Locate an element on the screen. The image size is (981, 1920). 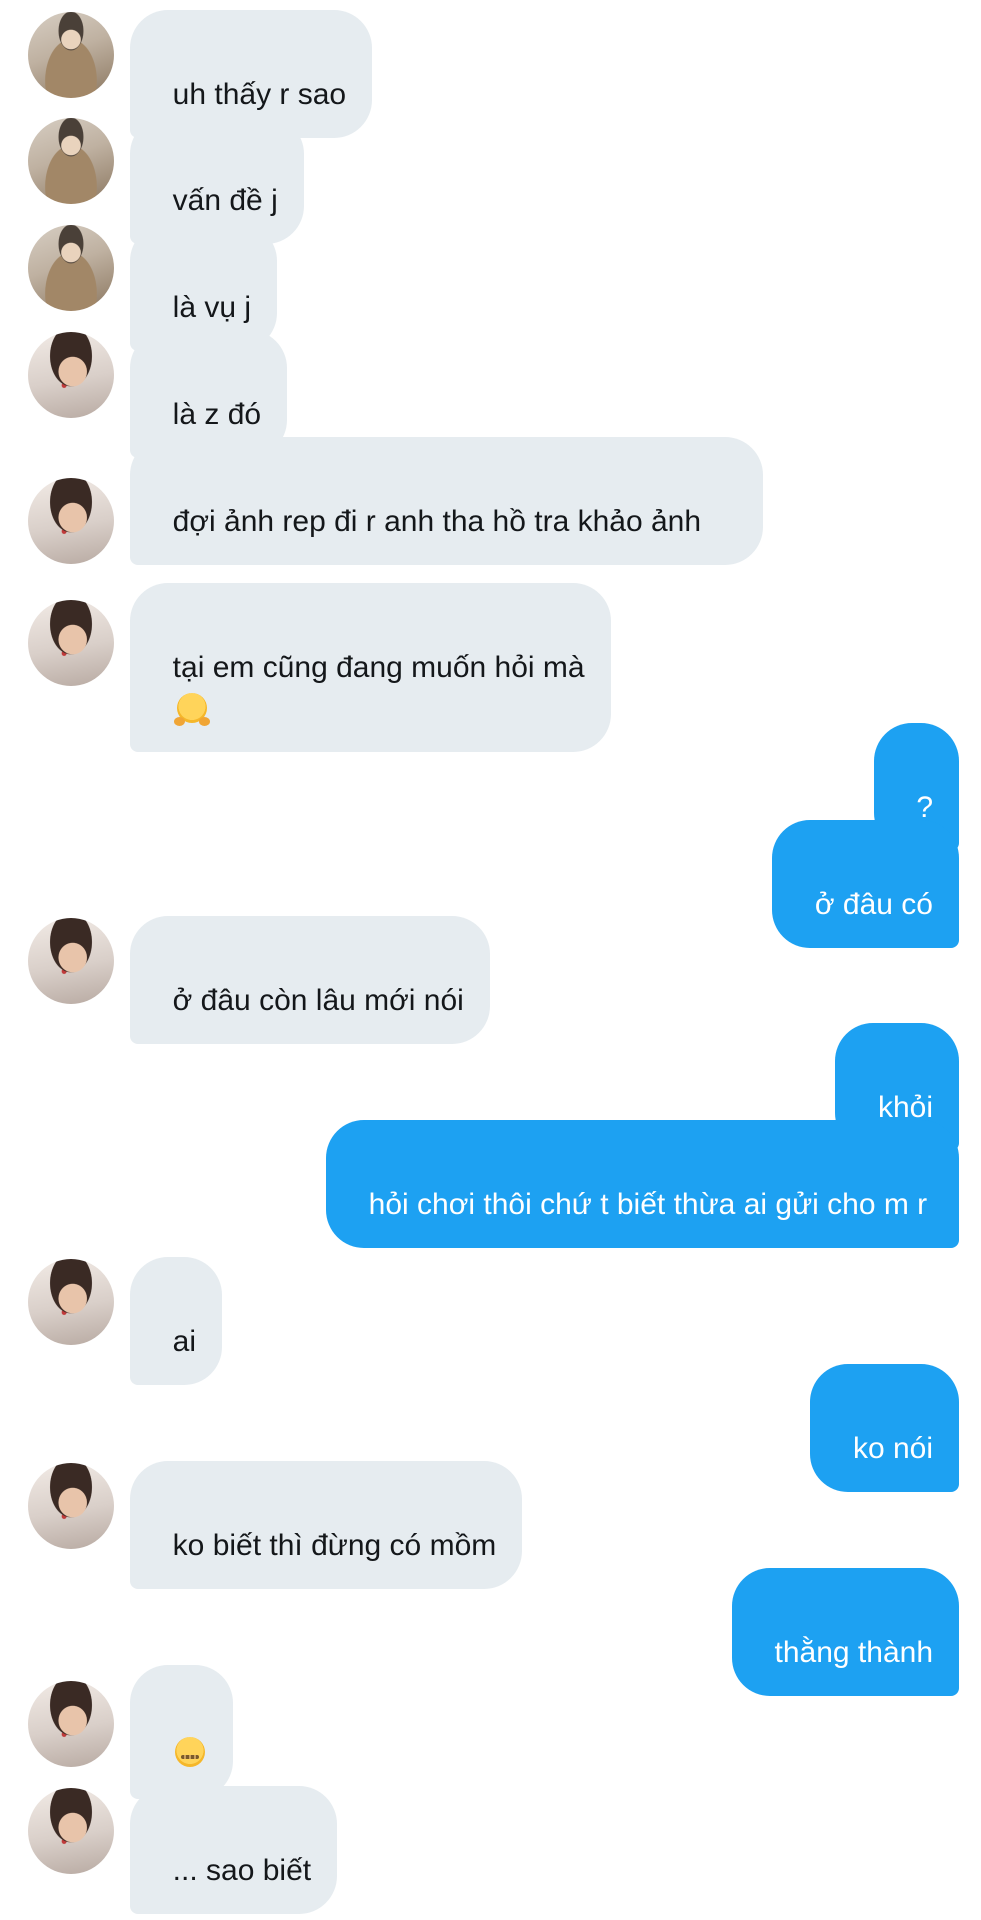
message-bubble-incoming: ko biết thì đừng có mồm is located at coordinates (326, 1525).